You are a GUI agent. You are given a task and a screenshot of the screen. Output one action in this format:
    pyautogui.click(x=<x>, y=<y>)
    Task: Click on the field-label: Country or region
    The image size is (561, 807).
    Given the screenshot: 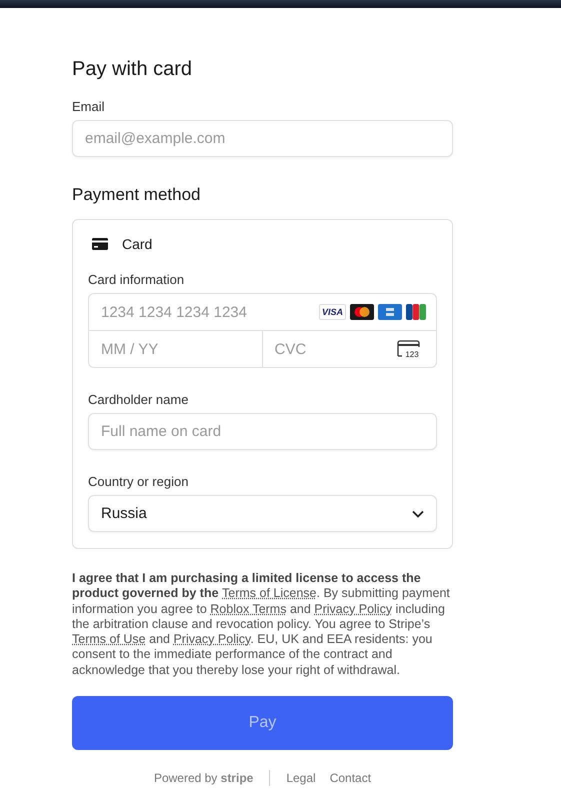 What is the action you would take?
    pyautogui.click(x=139, y=481)
    